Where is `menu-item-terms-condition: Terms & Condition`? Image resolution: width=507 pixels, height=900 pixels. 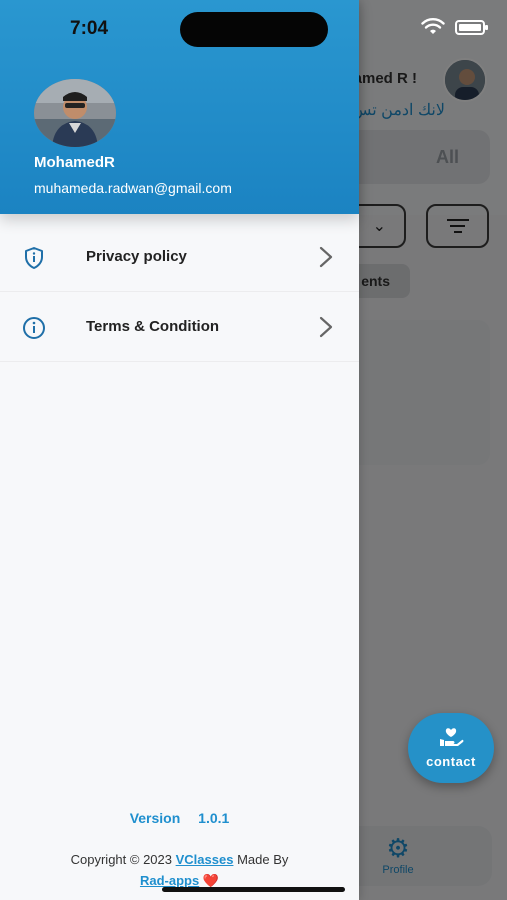
menu-item-terms-condition: Terms & Condition is located at coordinates (179, 327).